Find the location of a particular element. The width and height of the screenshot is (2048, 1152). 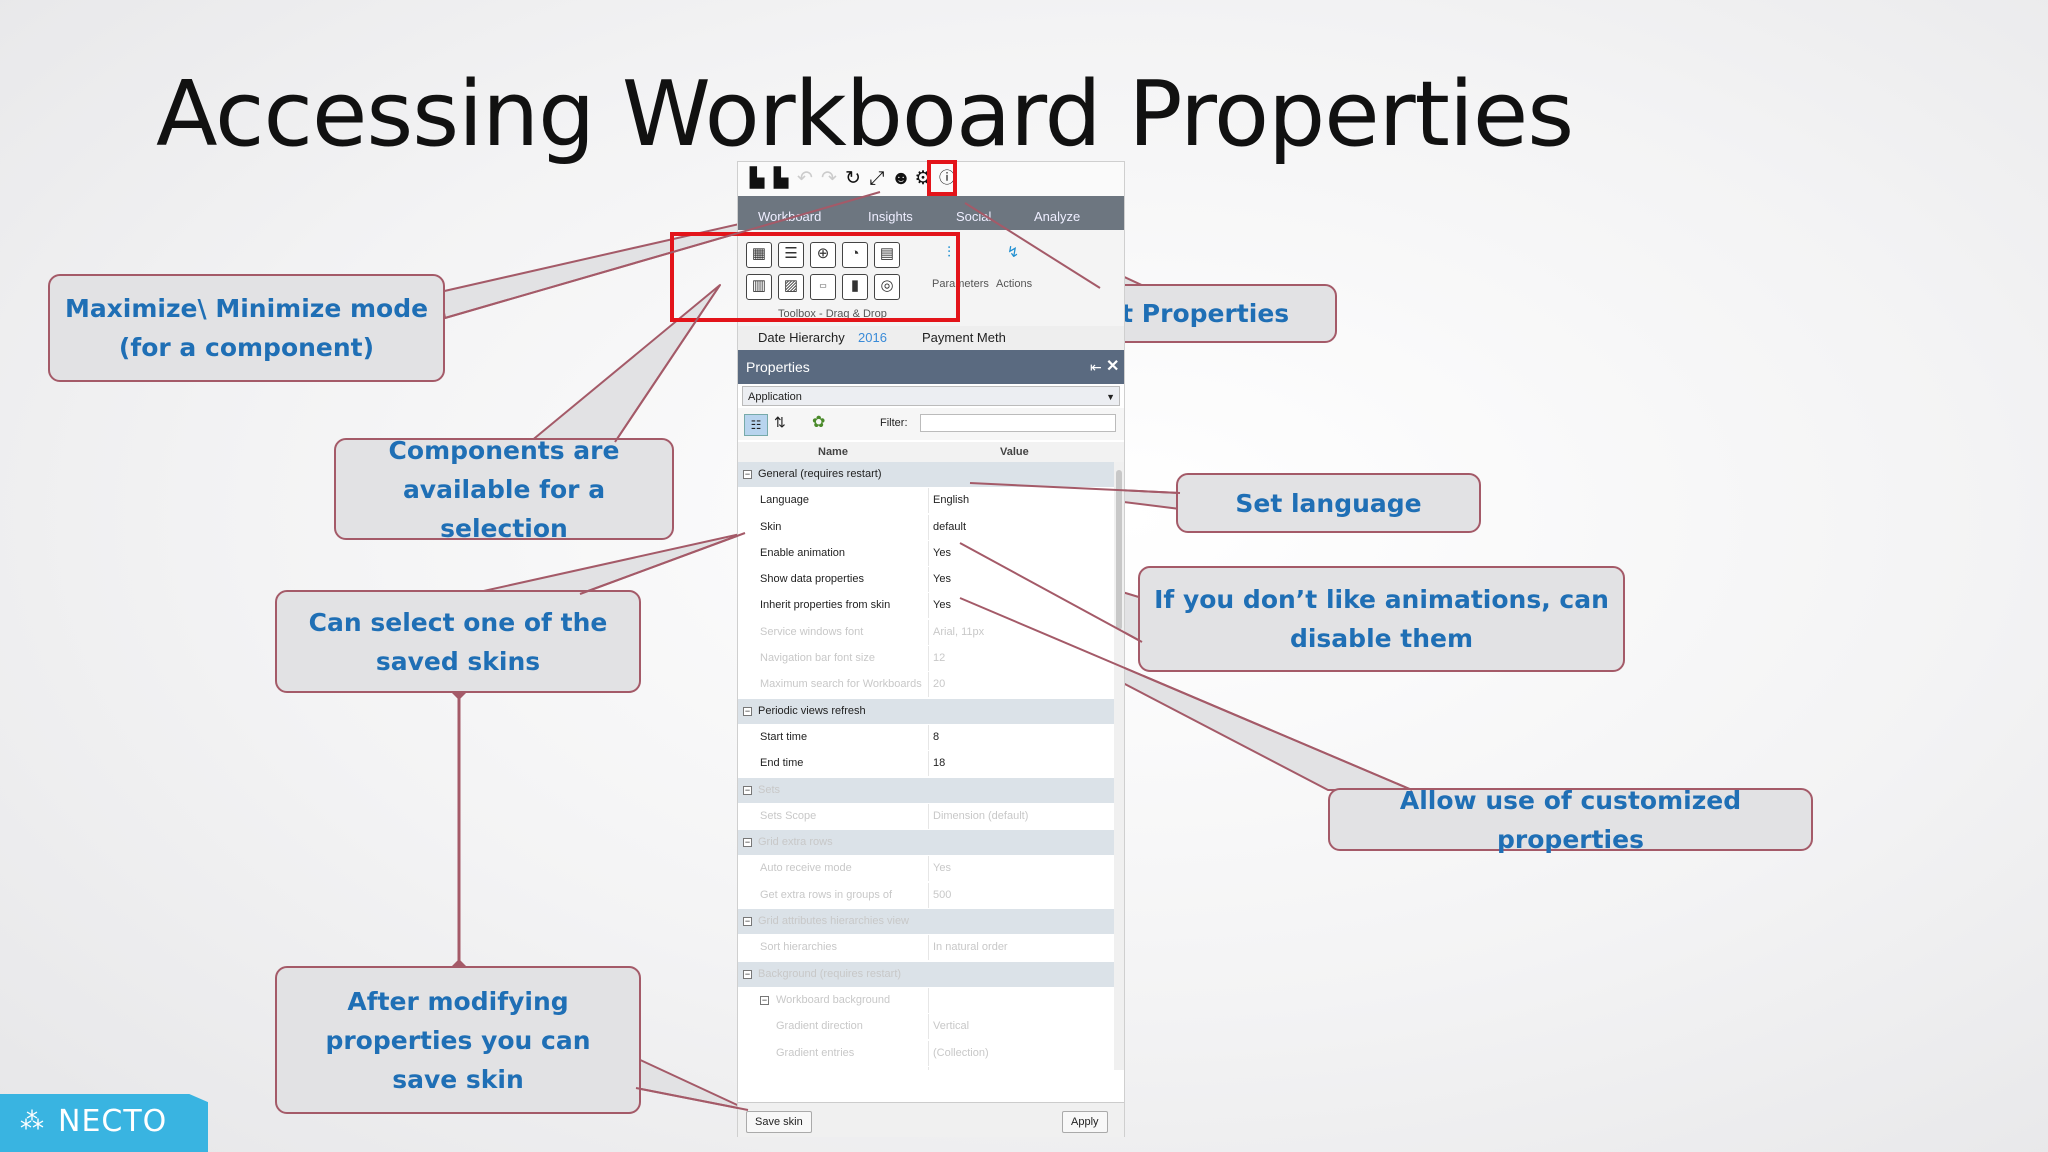

property-value: 18 is located at coordinates (1018, 764).